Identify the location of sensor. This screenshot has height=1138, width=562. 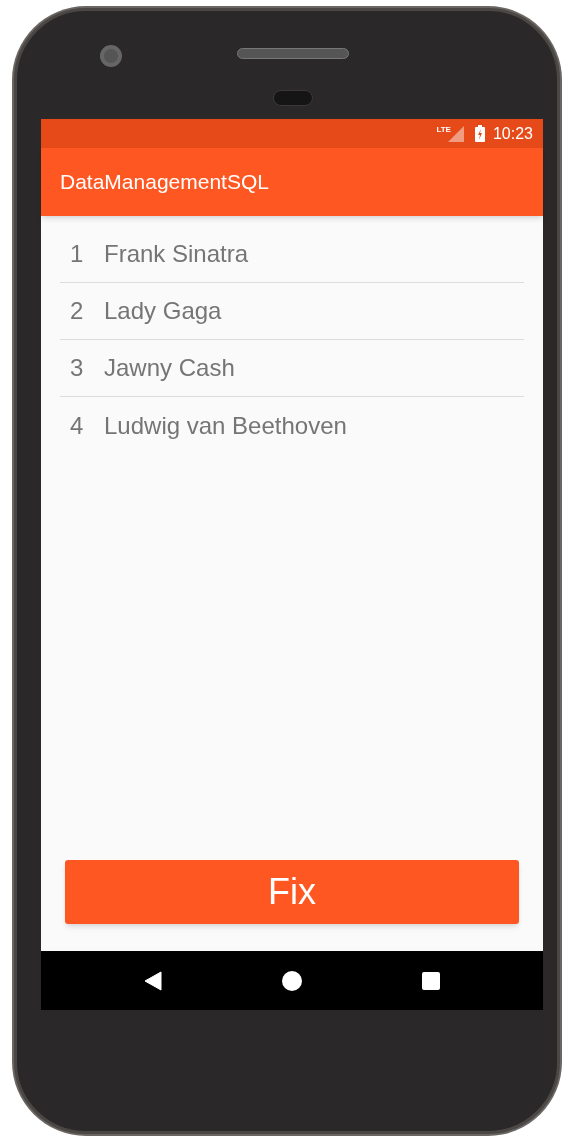
(293, 98).